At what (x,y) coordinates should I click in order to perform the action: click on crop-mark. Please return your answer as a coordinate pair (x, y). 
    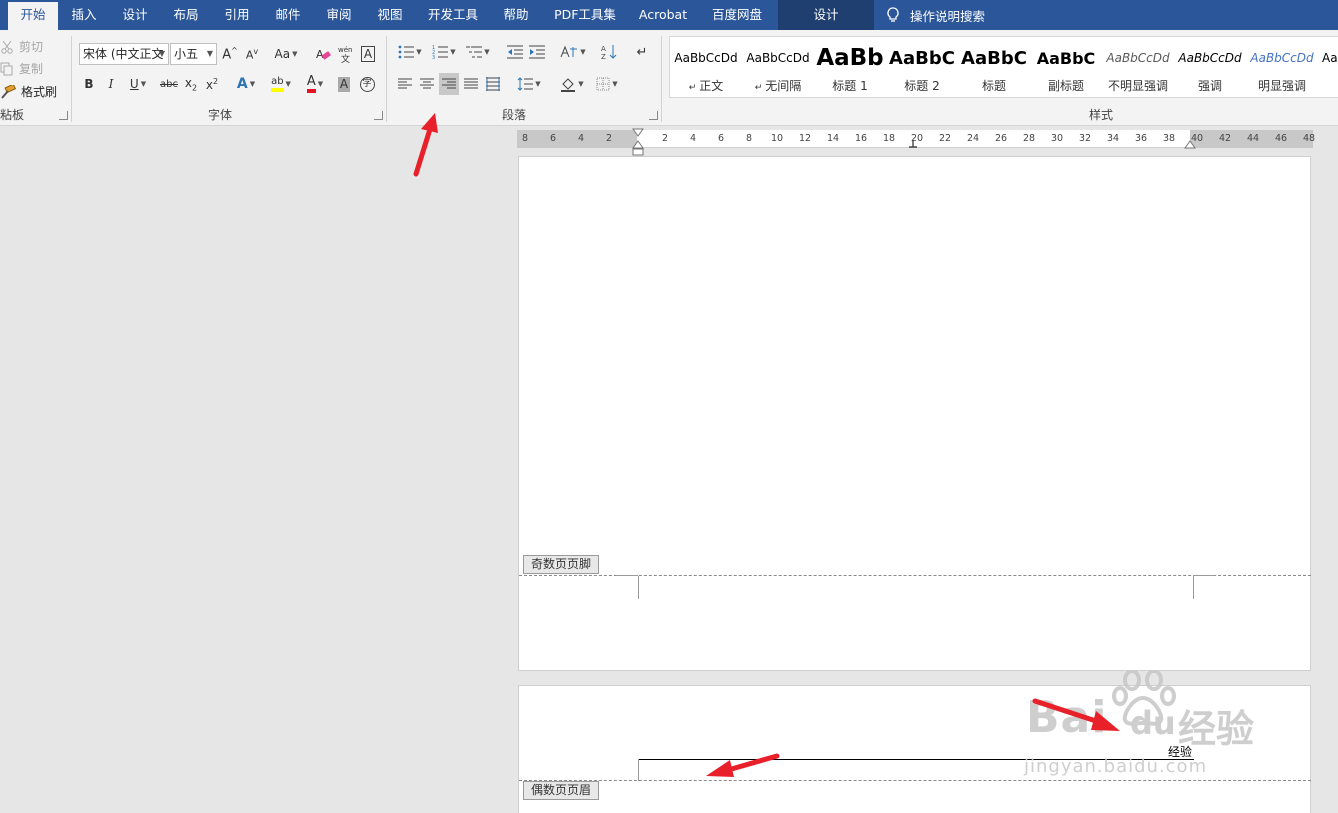
    Looking at the image, I should click on (1204, 575).